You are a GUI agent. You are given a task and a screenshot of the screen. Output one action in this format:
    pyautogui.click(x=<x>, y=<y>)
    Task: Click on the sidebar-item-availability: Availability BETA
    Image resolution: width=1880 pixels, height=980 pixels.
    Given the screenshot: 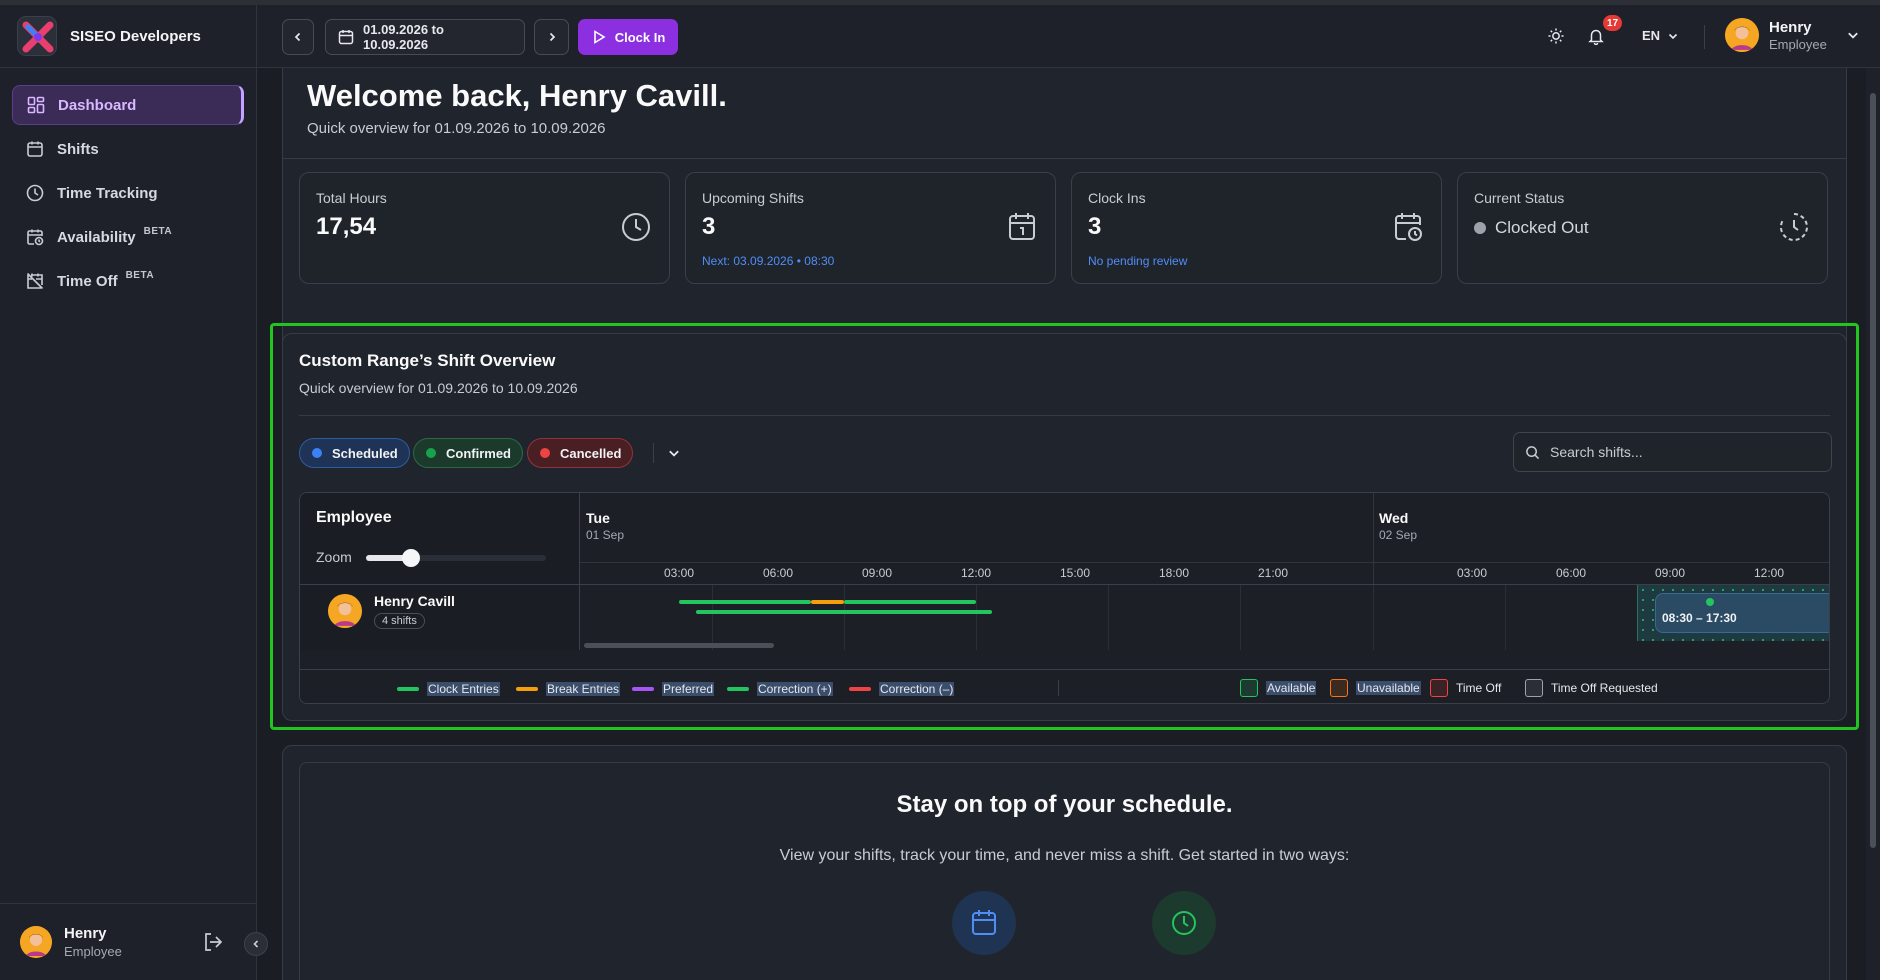 What is the action you would take?
    pyautogui.click(x=128, y=237)
    